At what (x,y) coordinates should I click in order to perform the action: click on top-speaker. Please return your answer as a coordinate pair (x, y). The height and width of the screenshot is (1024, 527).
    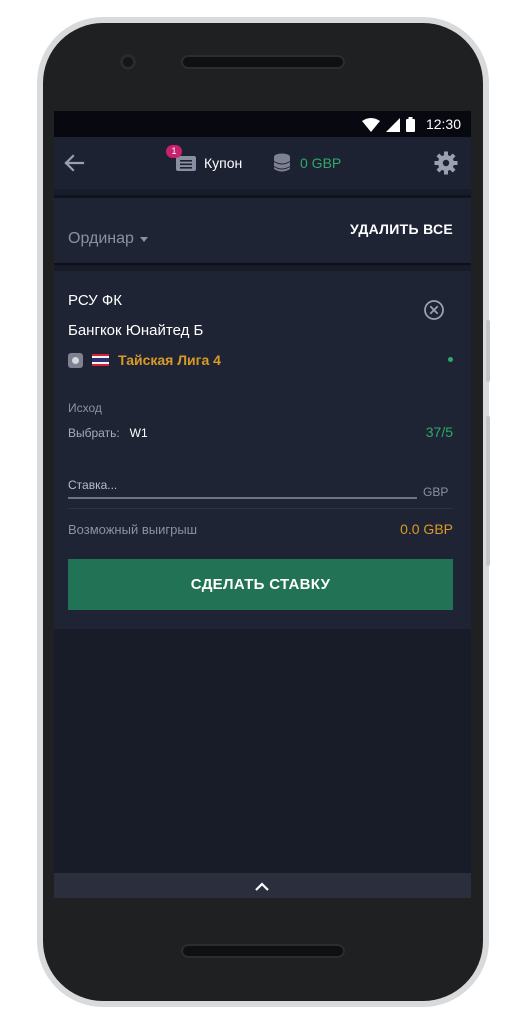
    Looking at the image, I should click on (263, 62).